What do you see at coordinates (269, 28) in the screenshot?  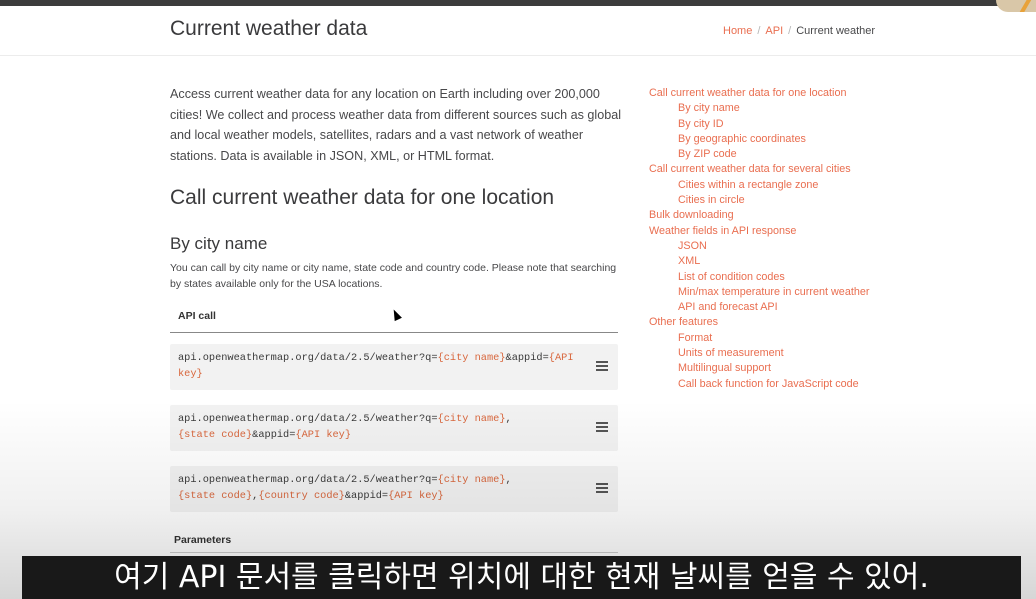 I see `page-title: Current weather data` at bounding box center [269, 28].